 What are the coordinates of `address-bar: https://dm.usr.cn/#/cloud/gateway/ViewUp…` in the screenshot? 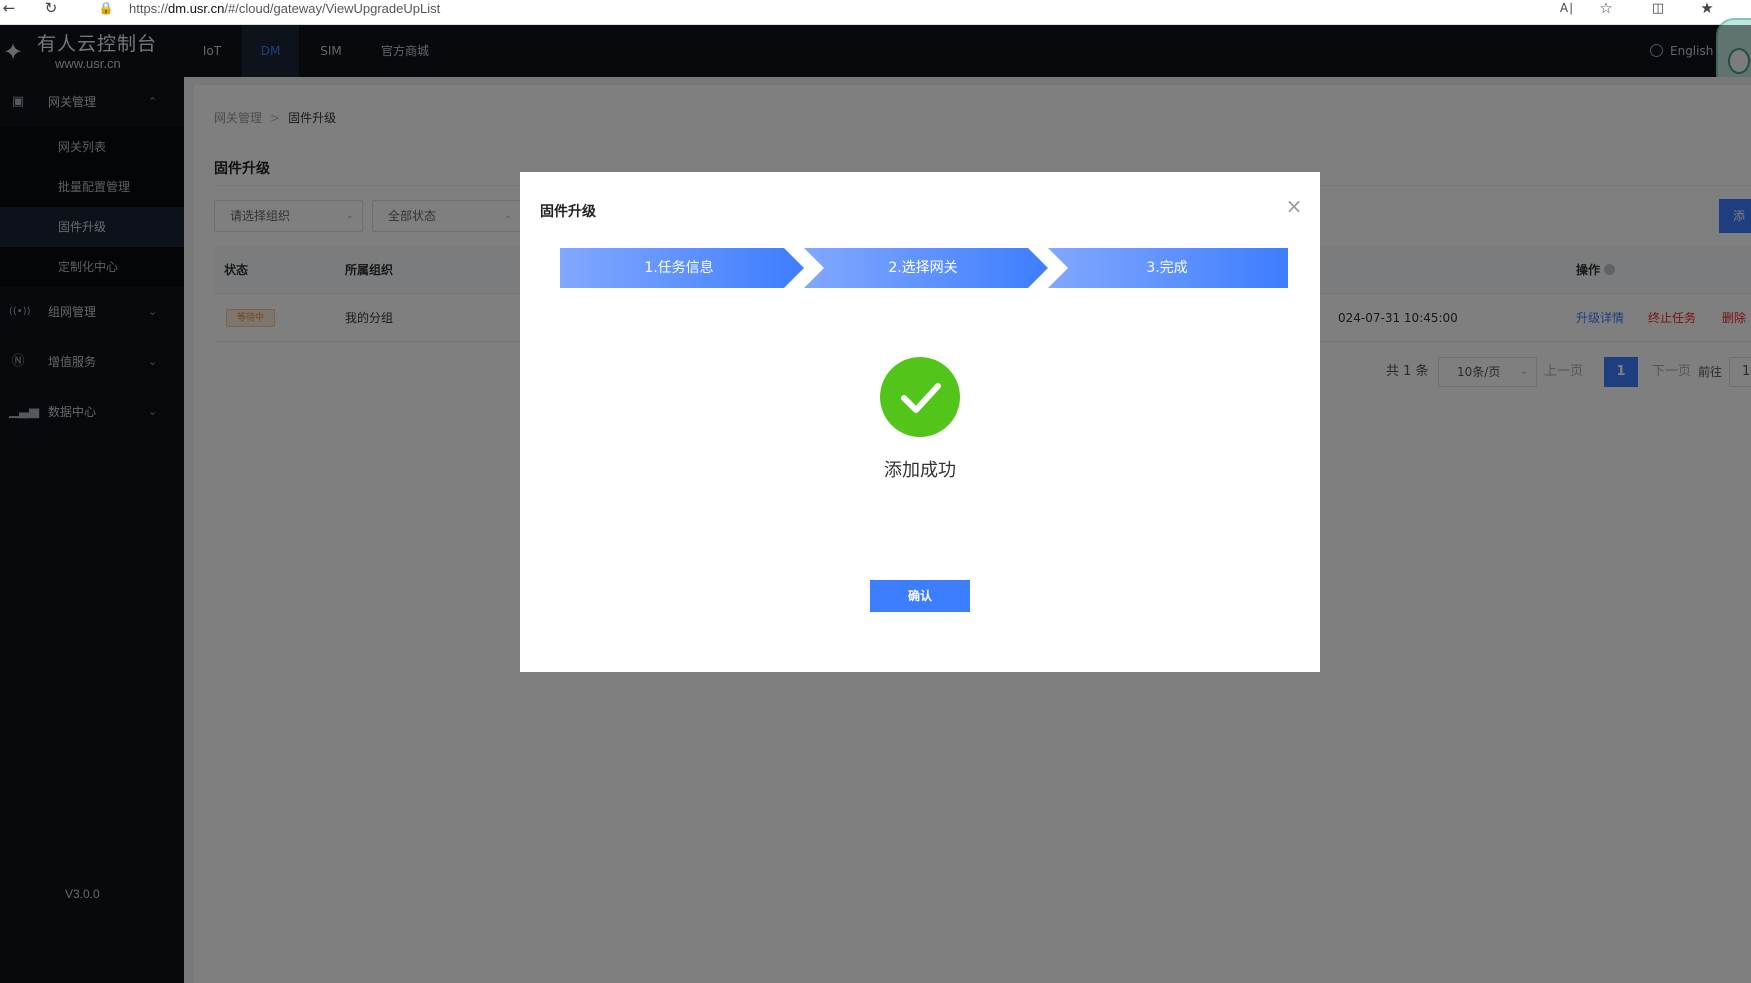 It's located at (284, 8).